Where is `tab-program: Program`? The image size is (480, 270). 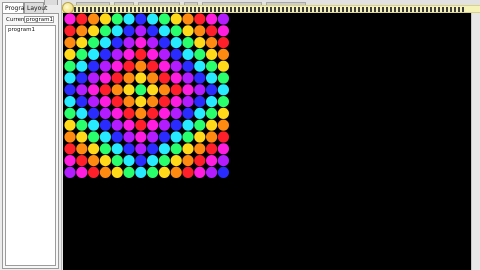
tab-program: Program is located at coordinates (16, 7).